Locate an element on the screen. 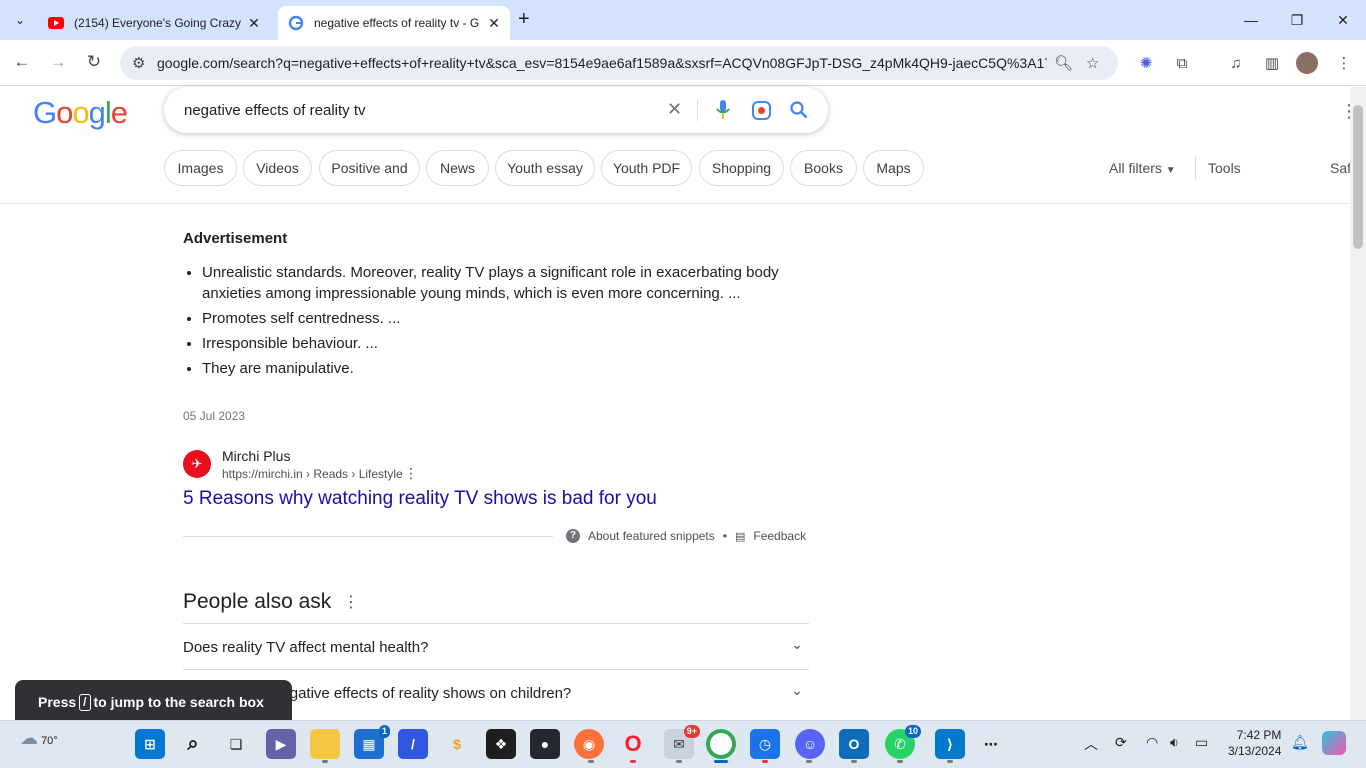 The height and width of the screenshot is (768, 1366). whatsapp-badge: 10 is located at coordinates (912, 731).